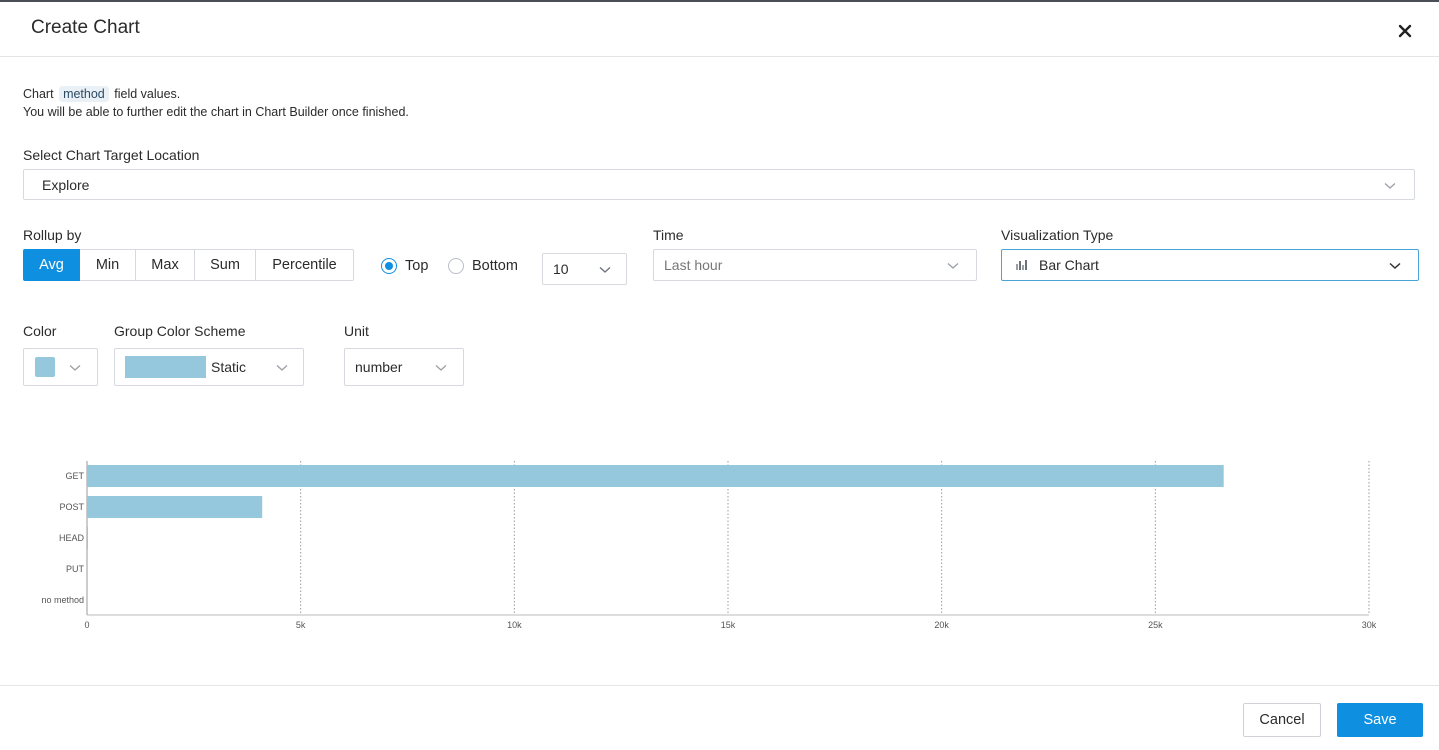  I want to click on bar-chart-icon, so click(1022, 265).